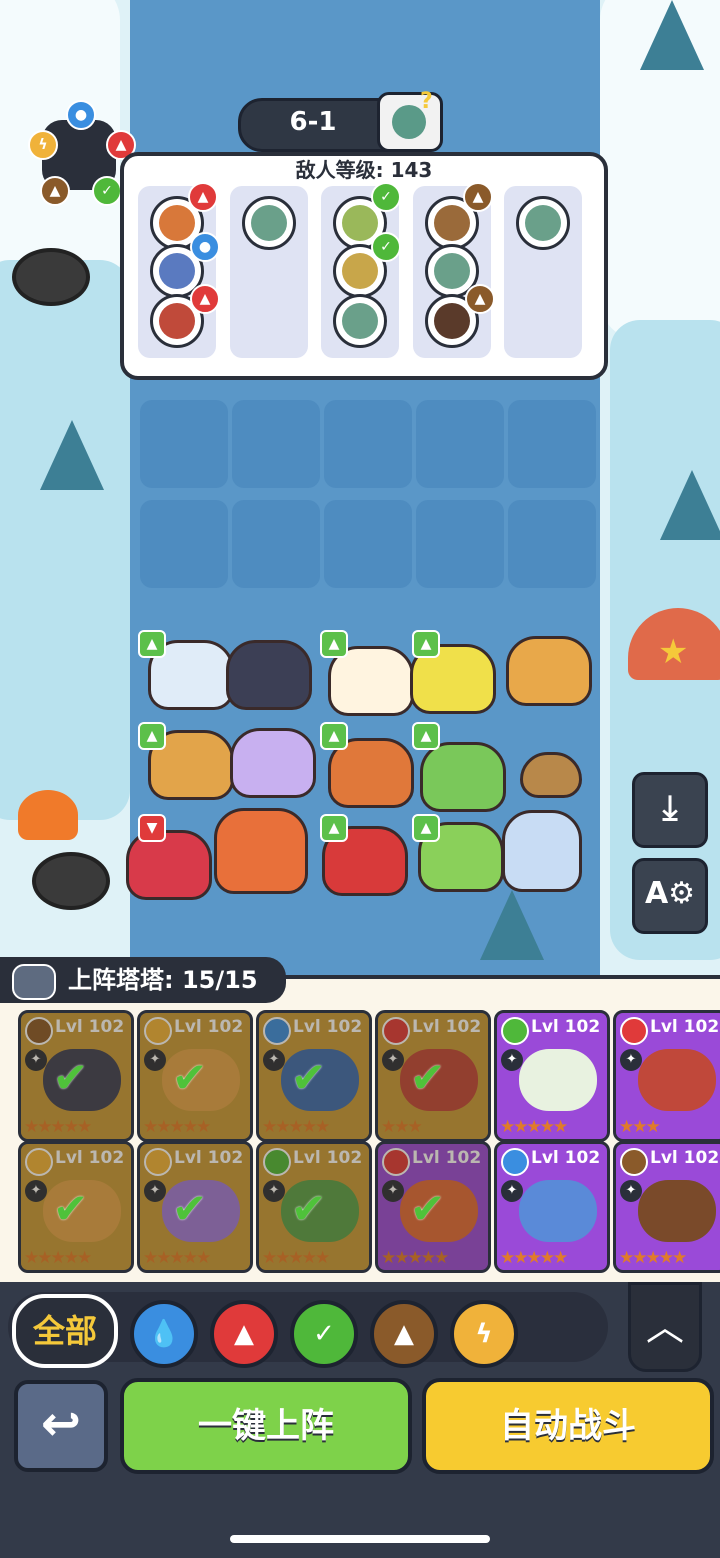  I want to click on water-icon: ●, so click(205, 247).